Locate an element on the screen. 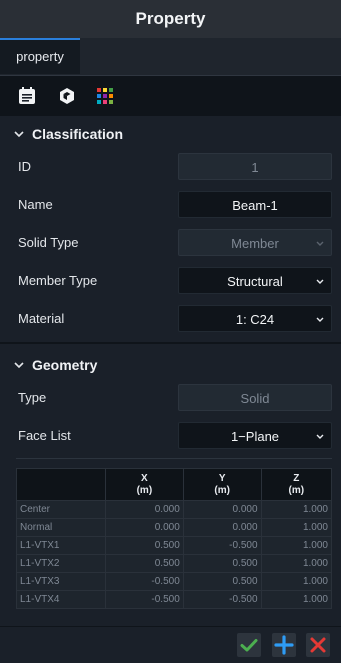 The width and height of the screenshot is (341, 663). table-row: L1-VTX1 0.500 -0.500 1.000 is located at coordinates (174, 545).